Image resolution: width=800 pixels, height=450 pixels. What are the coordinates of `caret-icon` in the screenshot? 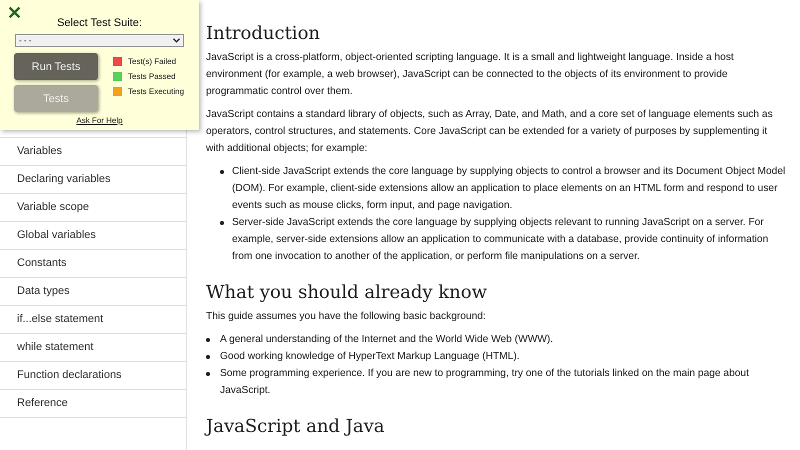 It's located at (176, 40).